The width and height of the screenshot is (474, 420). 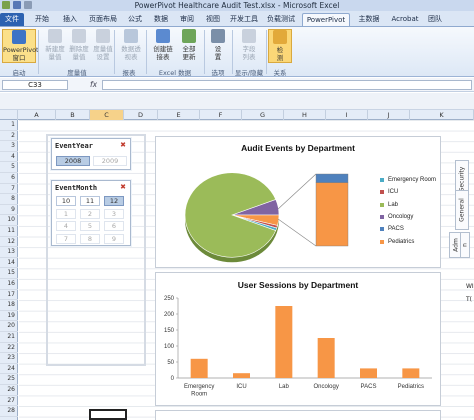 I want to click on slicer-item: 2008, so click(x=73, y=161).